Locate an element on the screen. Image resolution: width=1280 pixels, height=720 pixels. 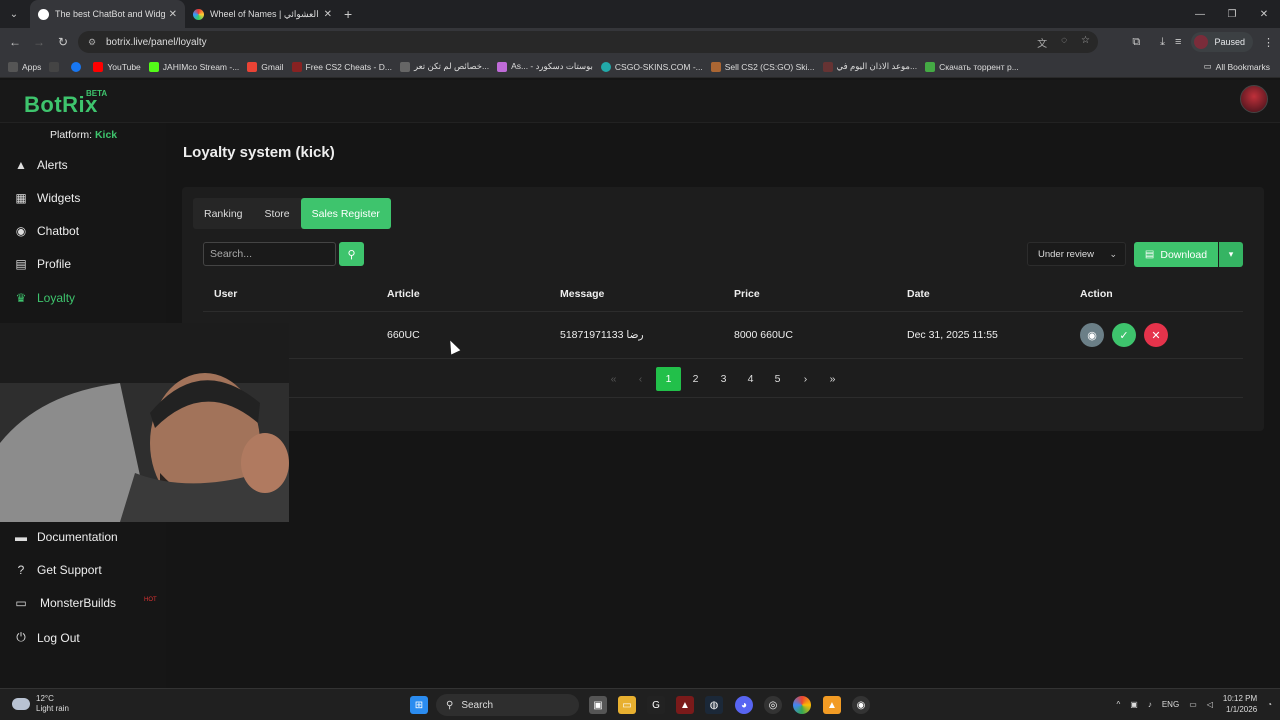
page-1-button: 1 is located at coordinates (668, 379).